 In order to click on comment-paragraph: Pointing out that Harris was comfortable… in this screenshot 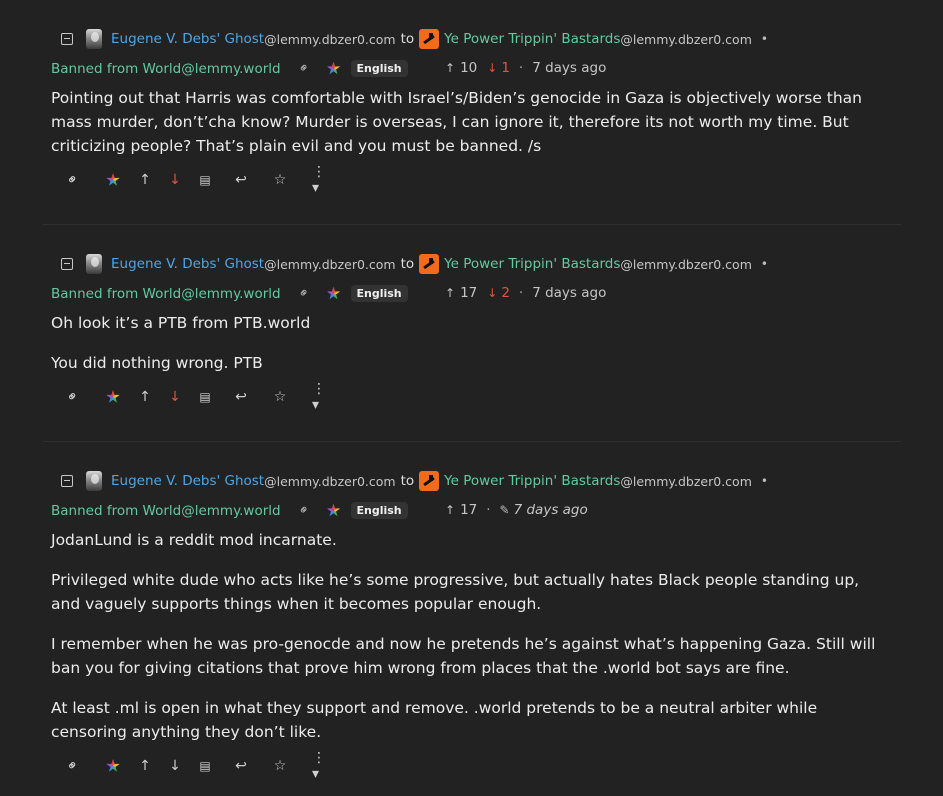, I will do `click(457, 122)`.